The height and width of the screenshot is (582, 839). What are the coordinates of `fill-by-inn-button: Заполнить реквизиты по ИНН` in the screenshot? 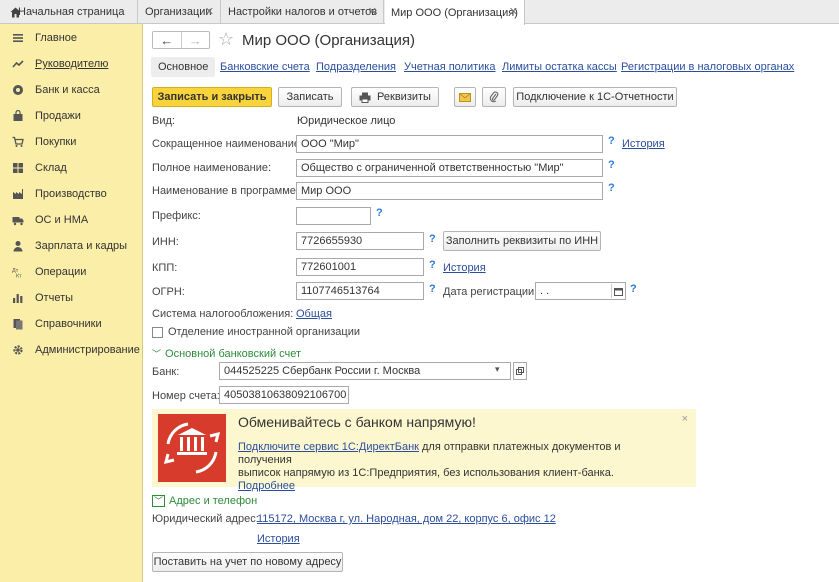 It's located at (522, 241).